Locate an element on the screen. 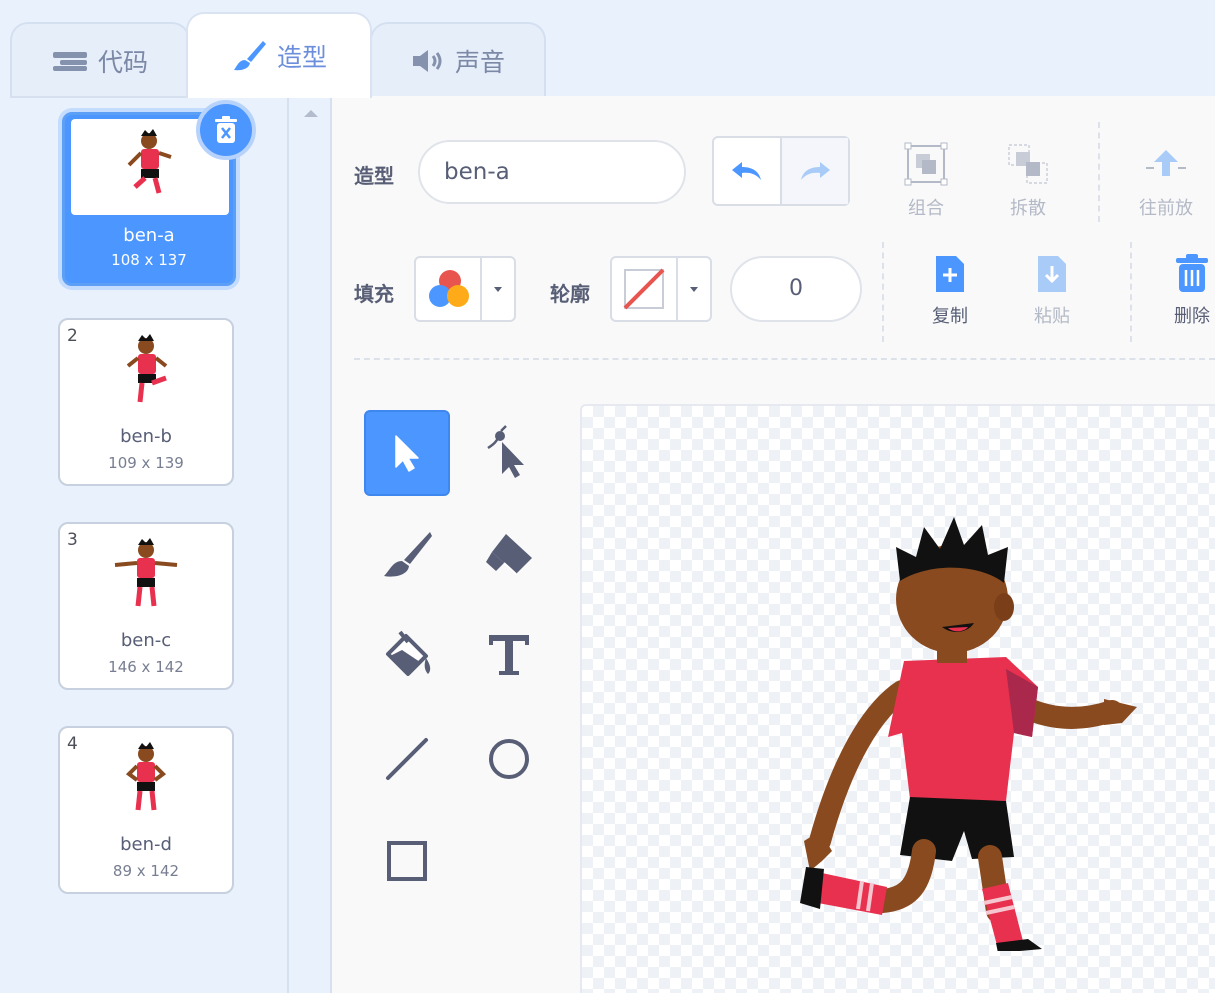 The image size is (1215, 993). ben-kicking-thumbnail is located at coordinates (147, 368).